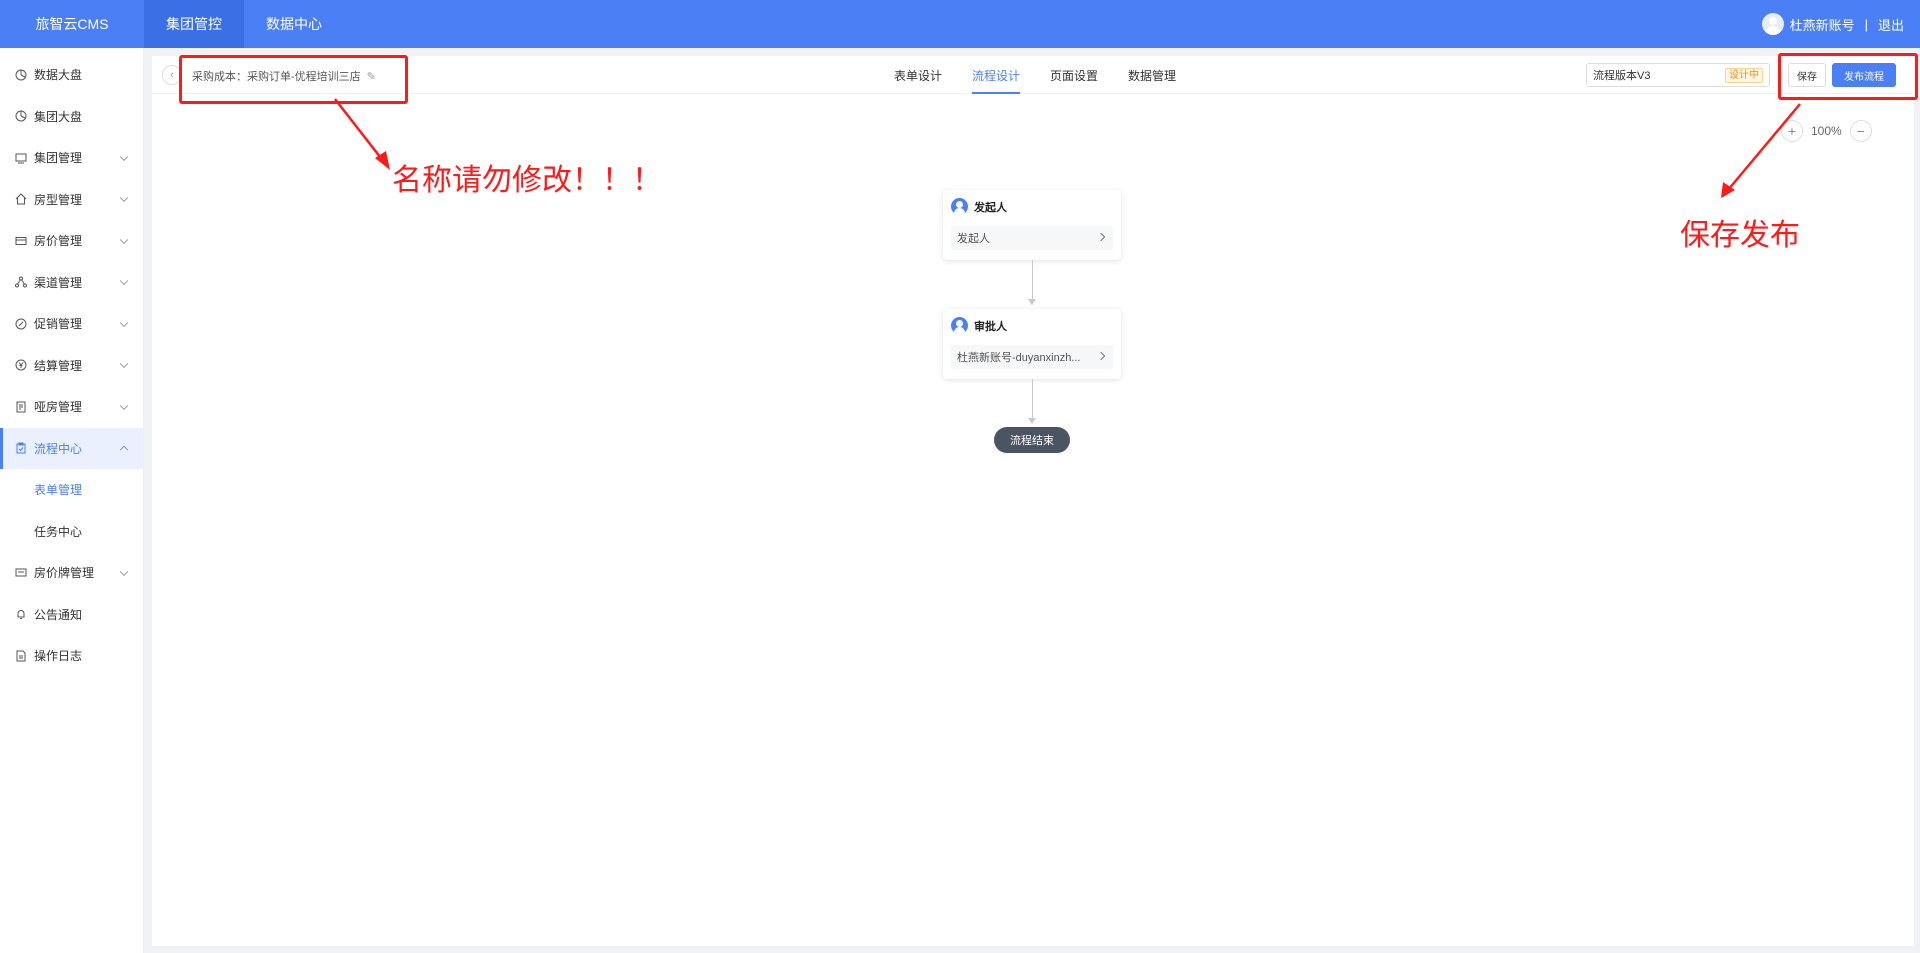 The image size is (1920, 953). What do you see at coordinates (58, 407) in the screenshot?
I see `sidebar-item-label: 哑房管理` at bounding box center [58, 407].